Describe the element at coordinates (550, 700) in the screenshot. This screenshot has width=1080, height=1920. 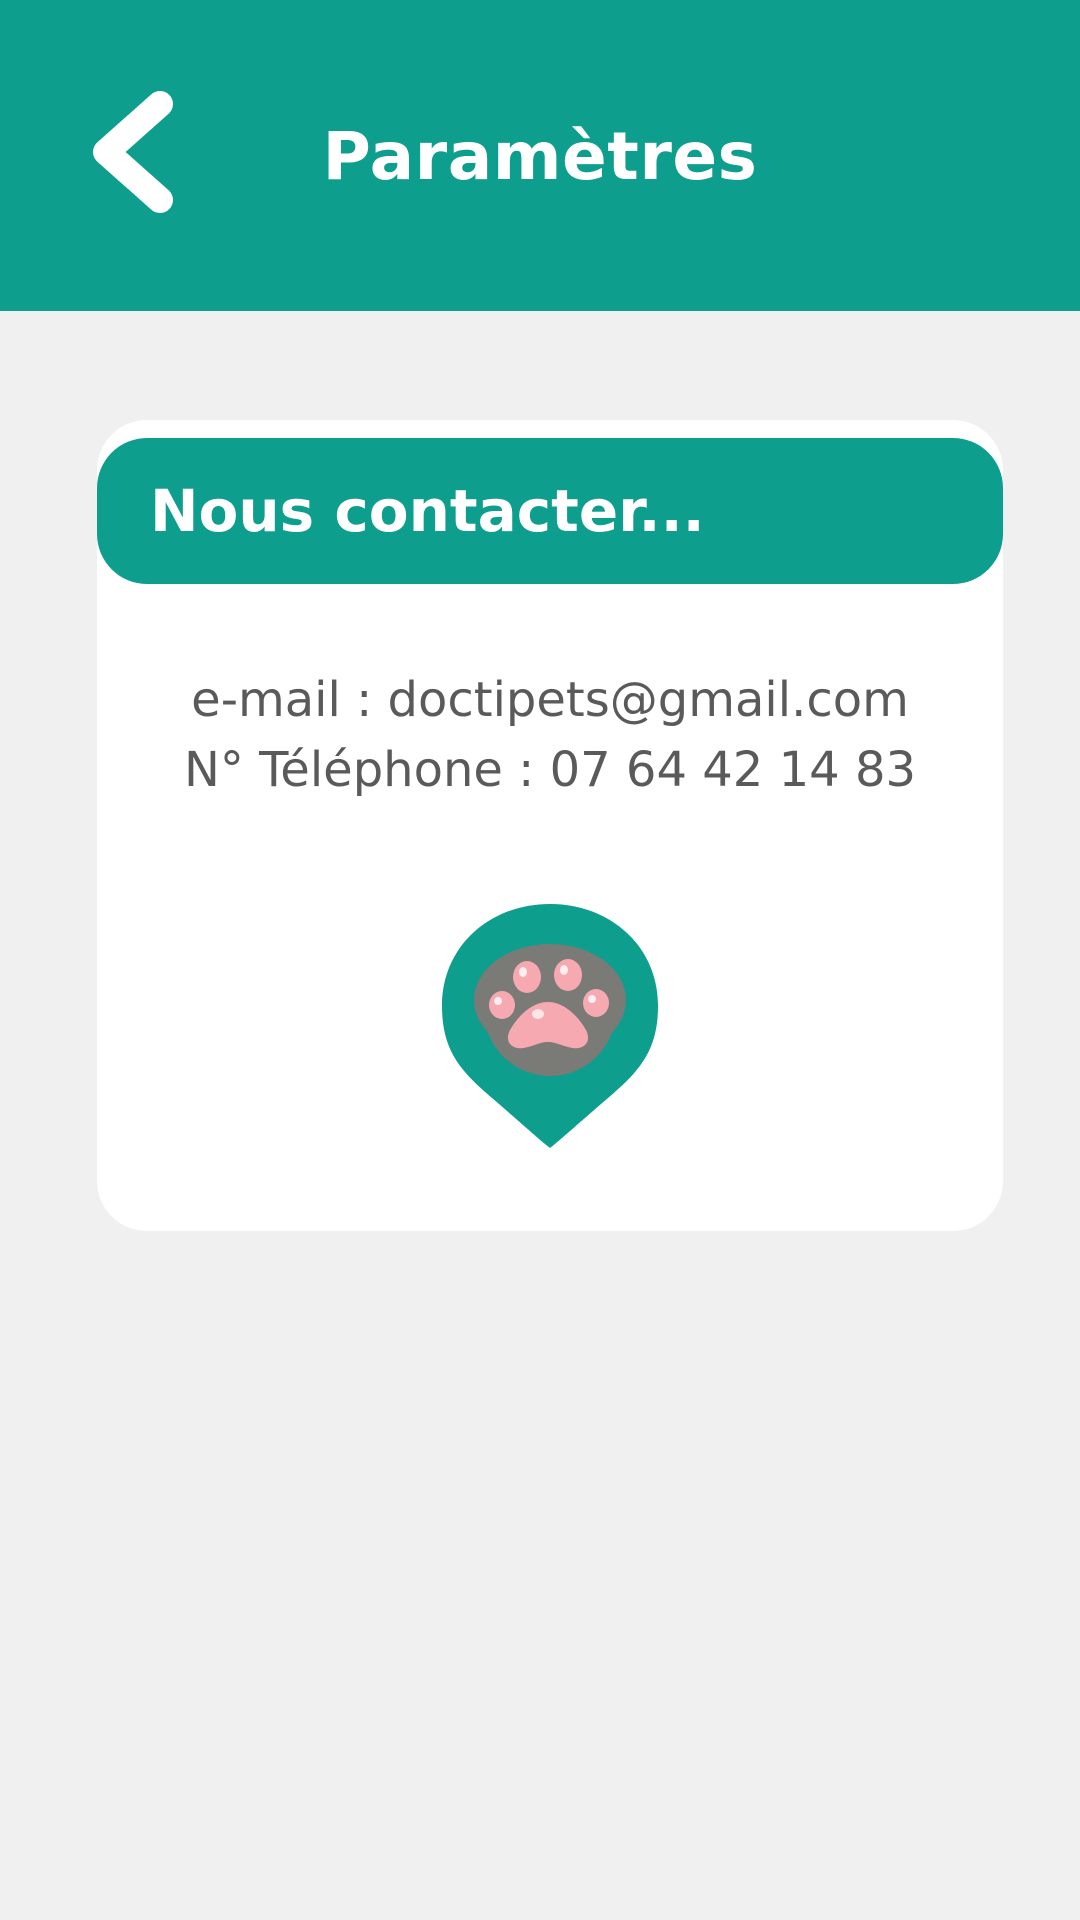
I see `contact-email: e-mail : doctipets@gmail.com` at that location.